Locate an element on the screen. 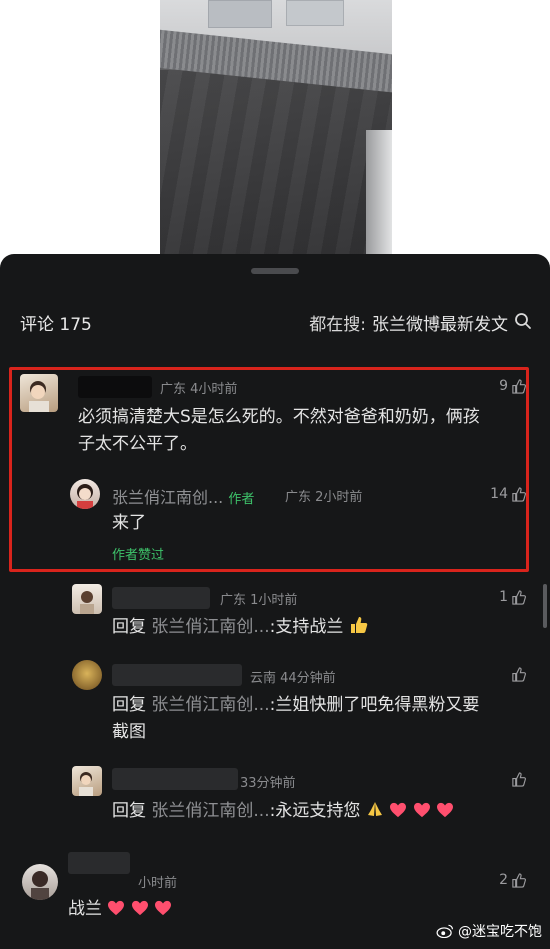 The height and width of the screenshot is (949, 550). video-floor is located at coordinates (276, 163).